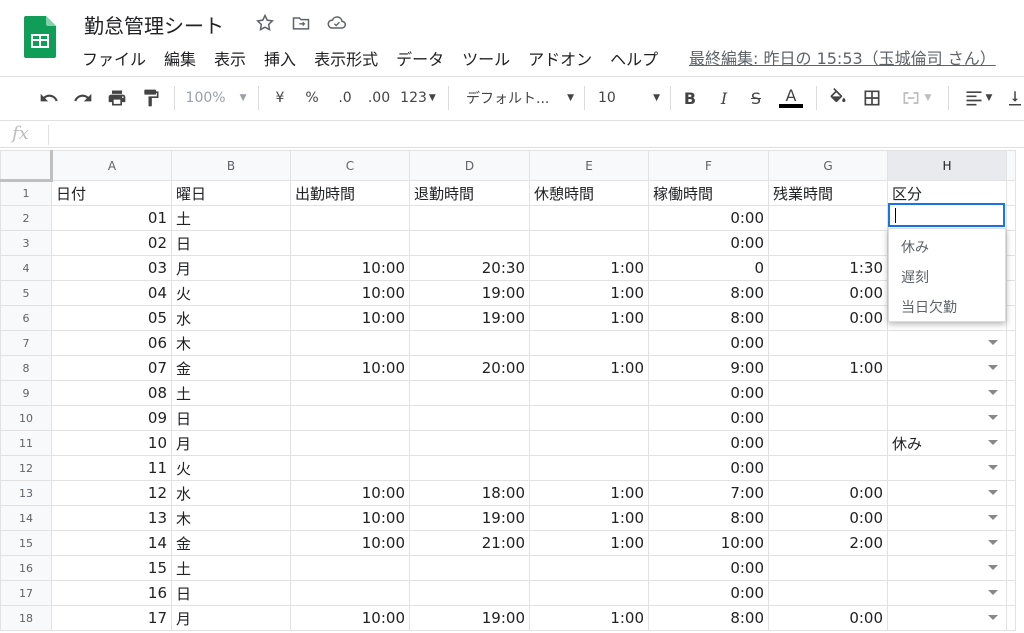 This screenshot has width=1024, height=633. Describe the element at coordinates (216, 98) in the screenshot. I see `zoom-select: 100% ▼` at that location.